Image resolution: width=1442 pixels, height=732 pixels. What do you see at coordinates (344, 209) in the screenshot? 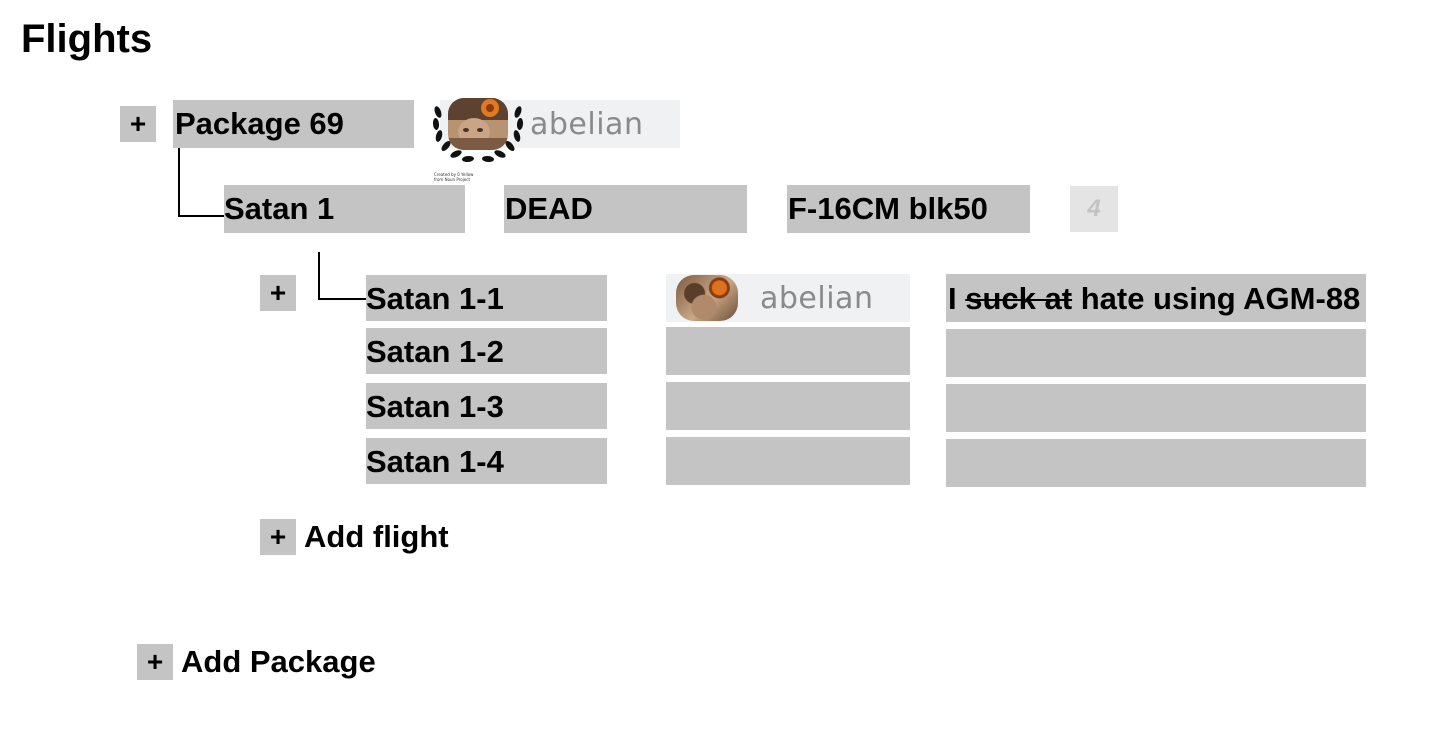
I see `flight-name-field: Satan 1` at bounding box center [344, 209].